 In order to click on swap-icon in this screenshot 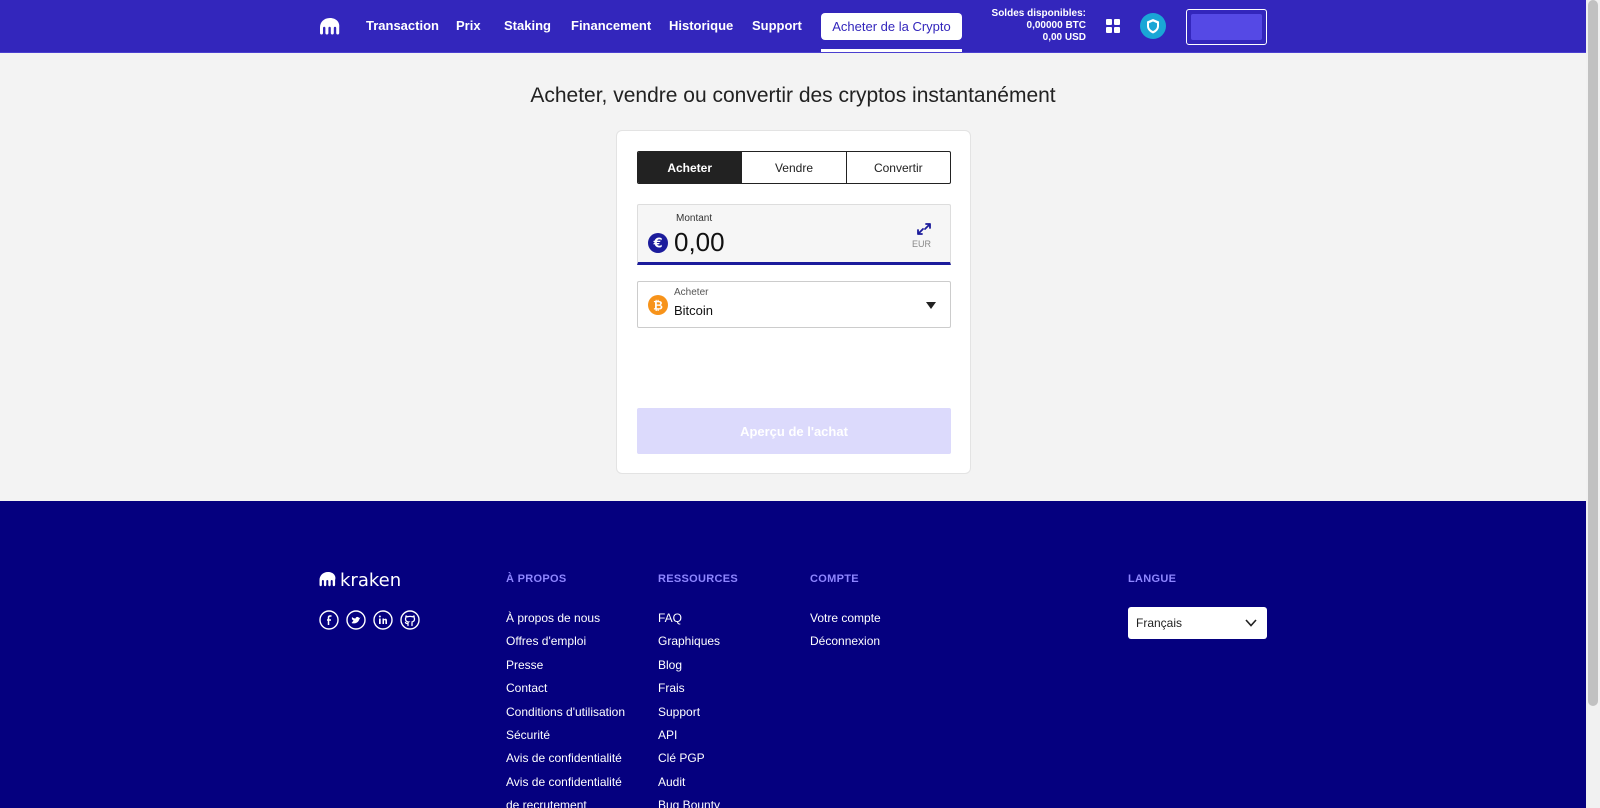, I will do `click(924, 229)`.